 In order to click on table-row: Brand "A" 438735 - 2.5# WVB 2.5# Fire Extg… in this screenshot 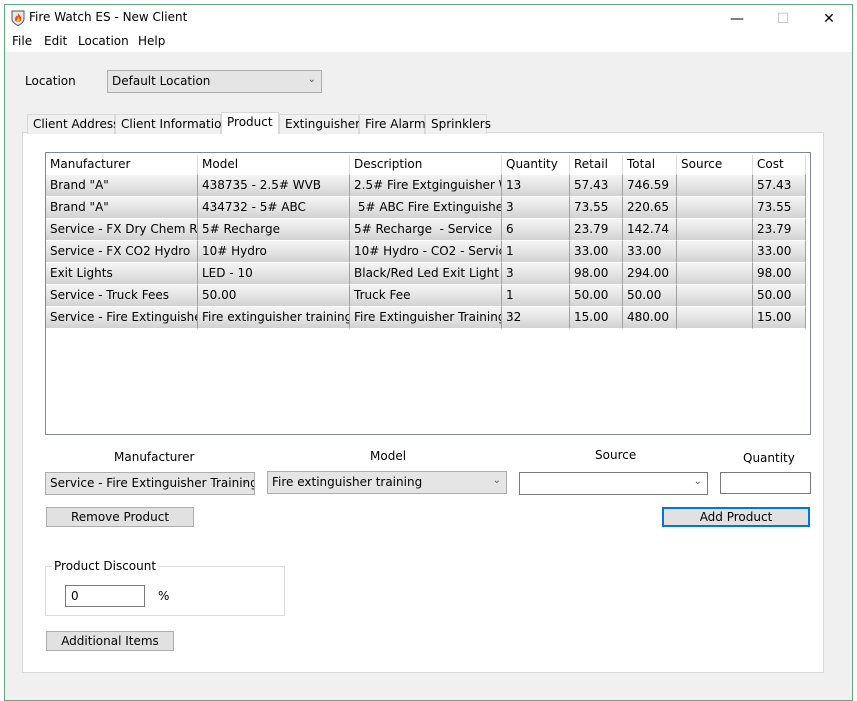, I will do `click(426, 186)`.